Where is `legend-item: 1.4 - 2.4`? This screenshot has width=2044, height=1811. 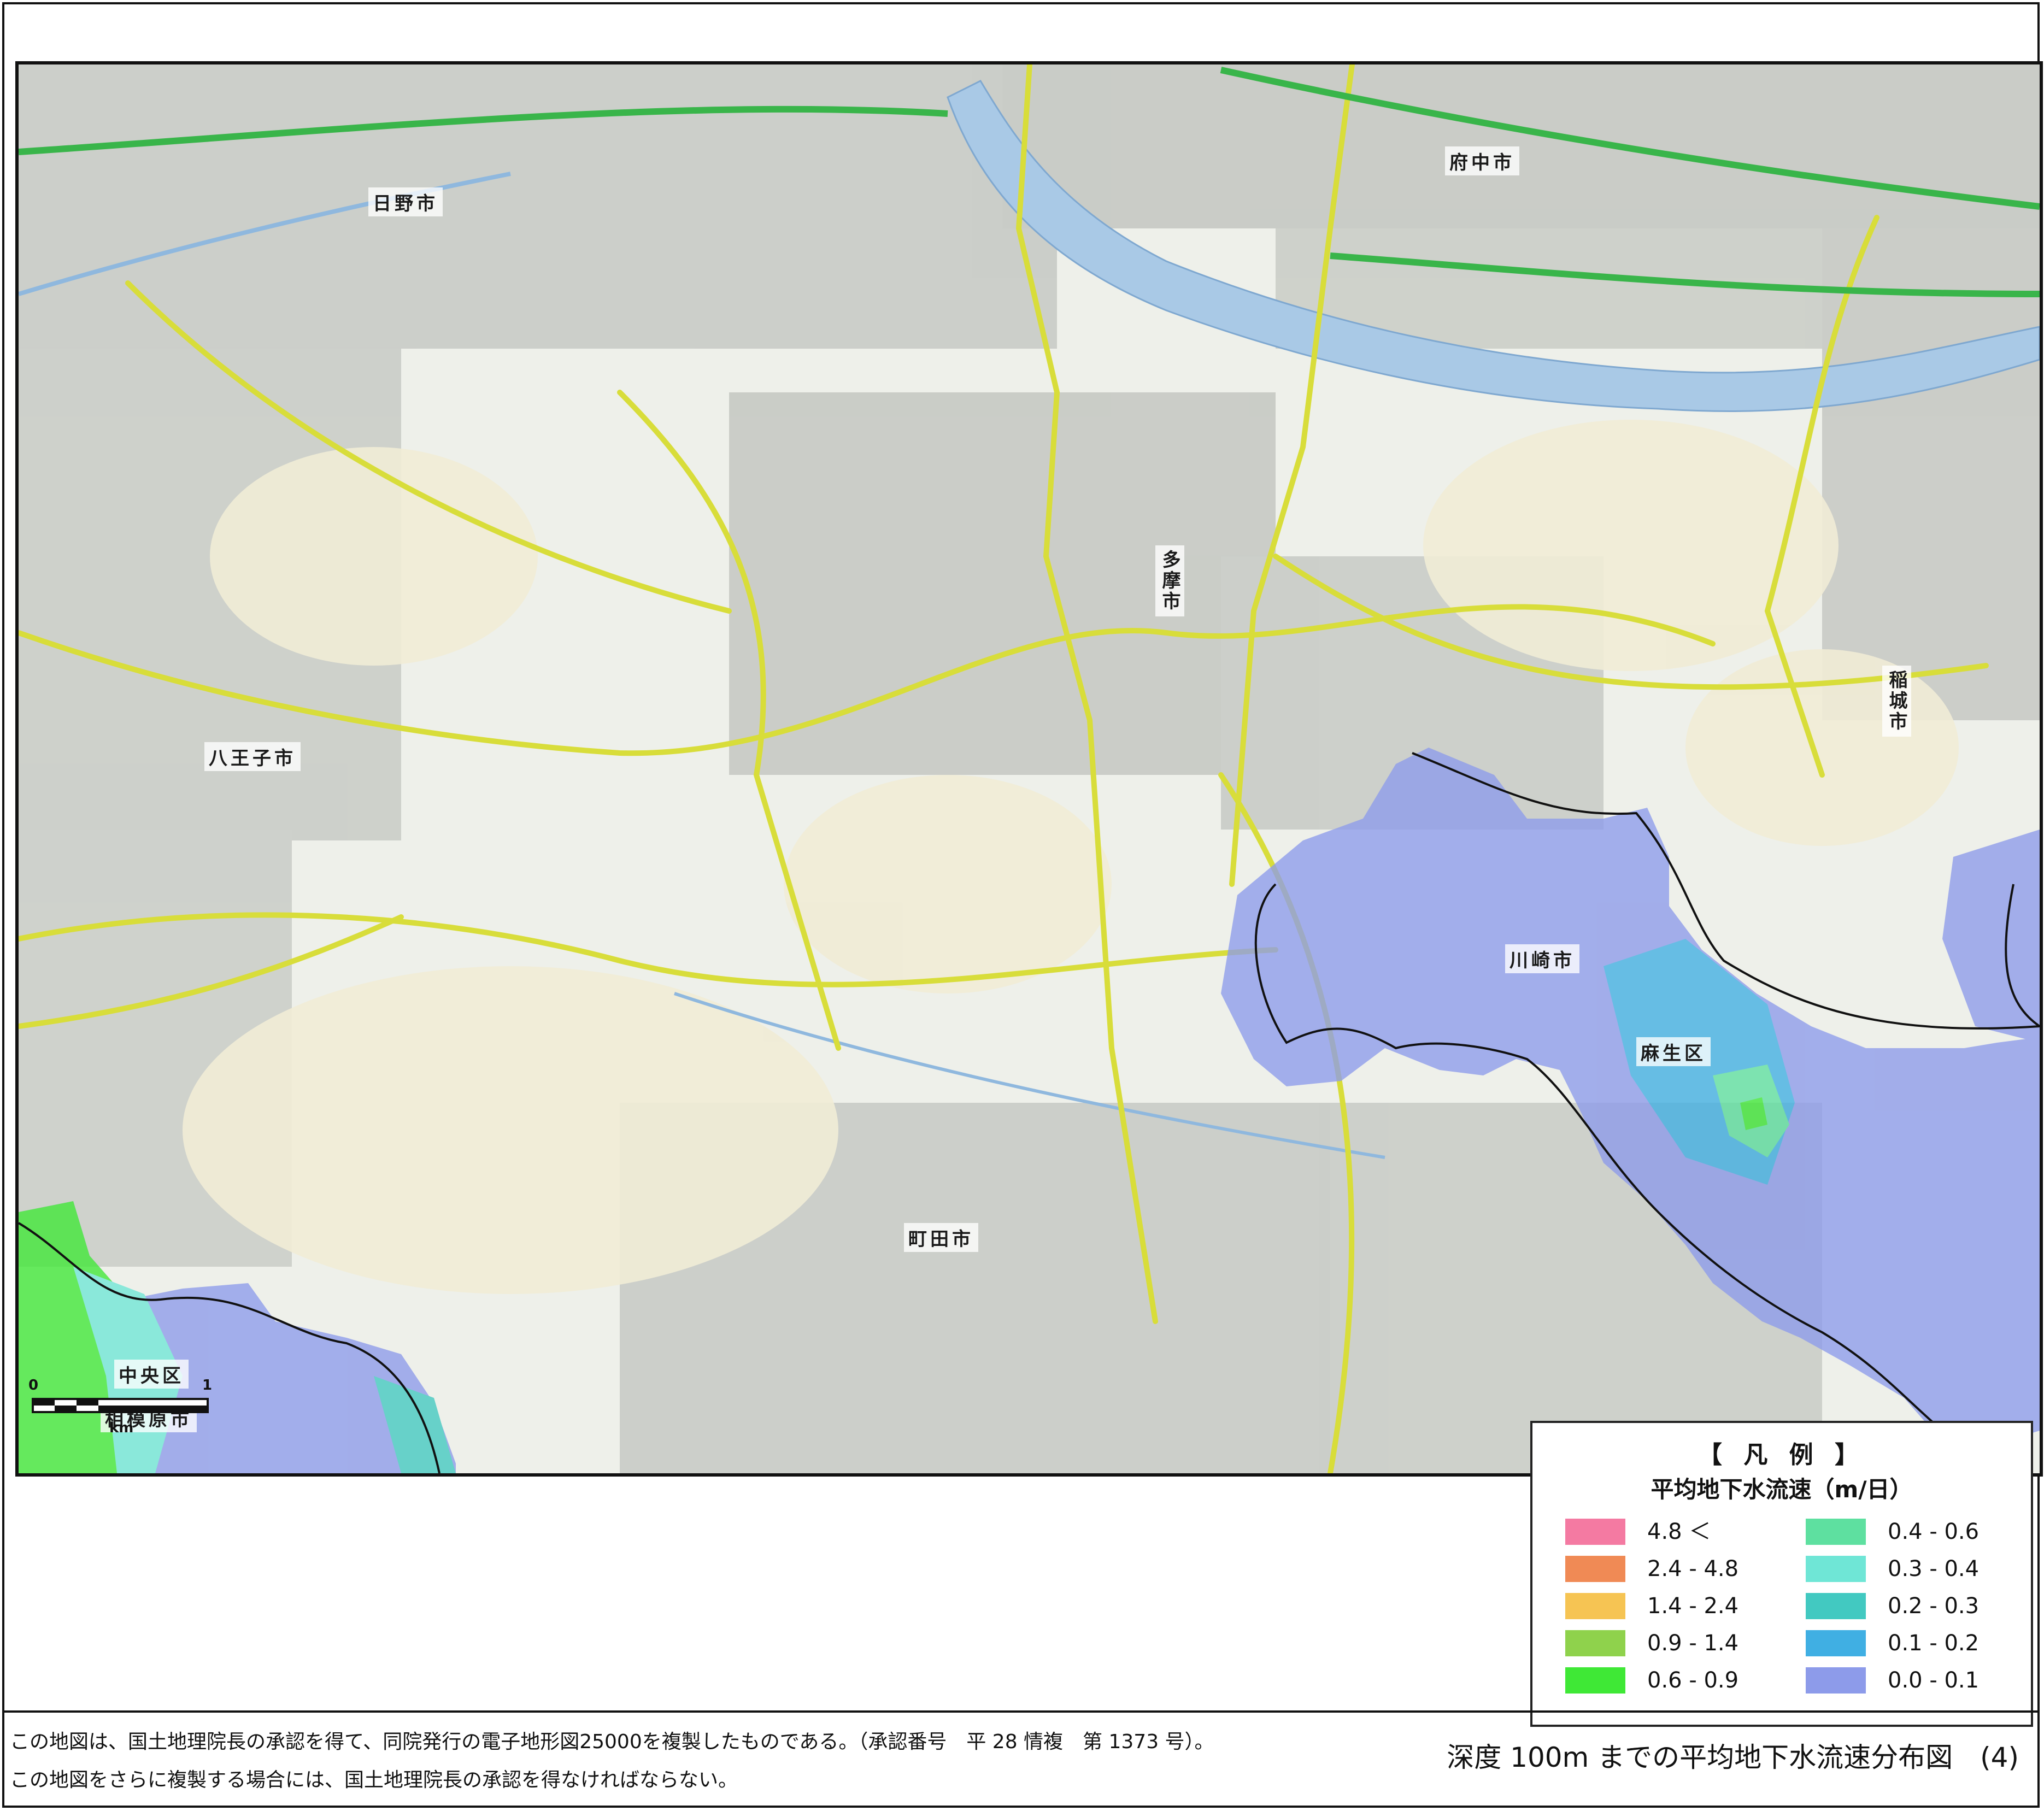 legend-item: 1.4 - 2.4 is located at coordinates (1674, 1607).